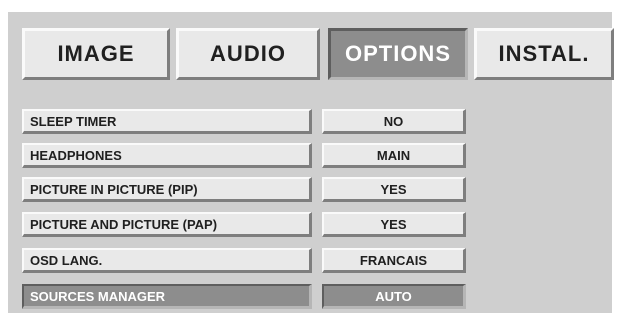  I want to click on setting-value-sources-manager: AUTO, so click(394, 296).